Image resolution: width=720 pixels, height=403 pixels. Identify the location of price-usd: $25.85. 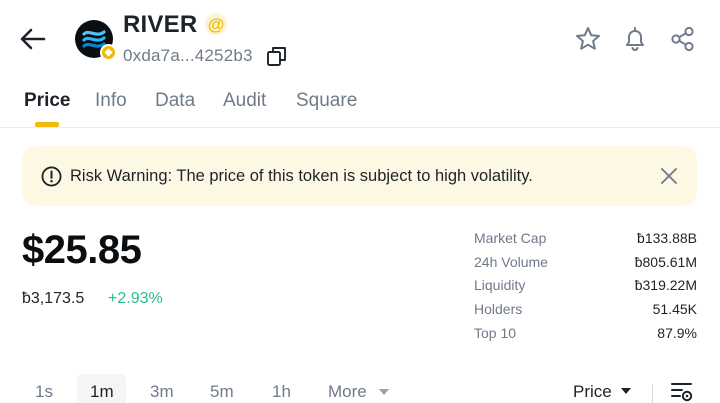
(82, 250).